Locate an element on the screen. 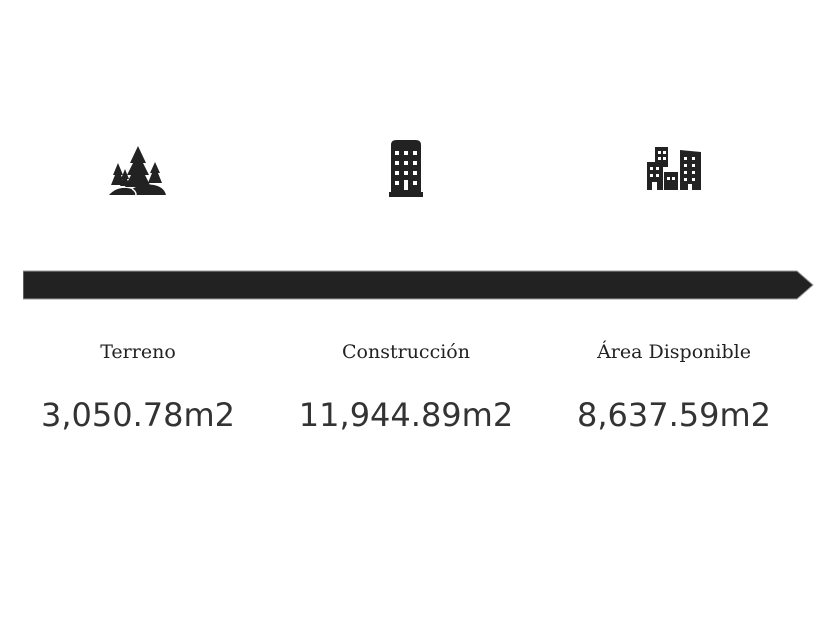  city-buildings-icon is located at coordinates (674, 168).